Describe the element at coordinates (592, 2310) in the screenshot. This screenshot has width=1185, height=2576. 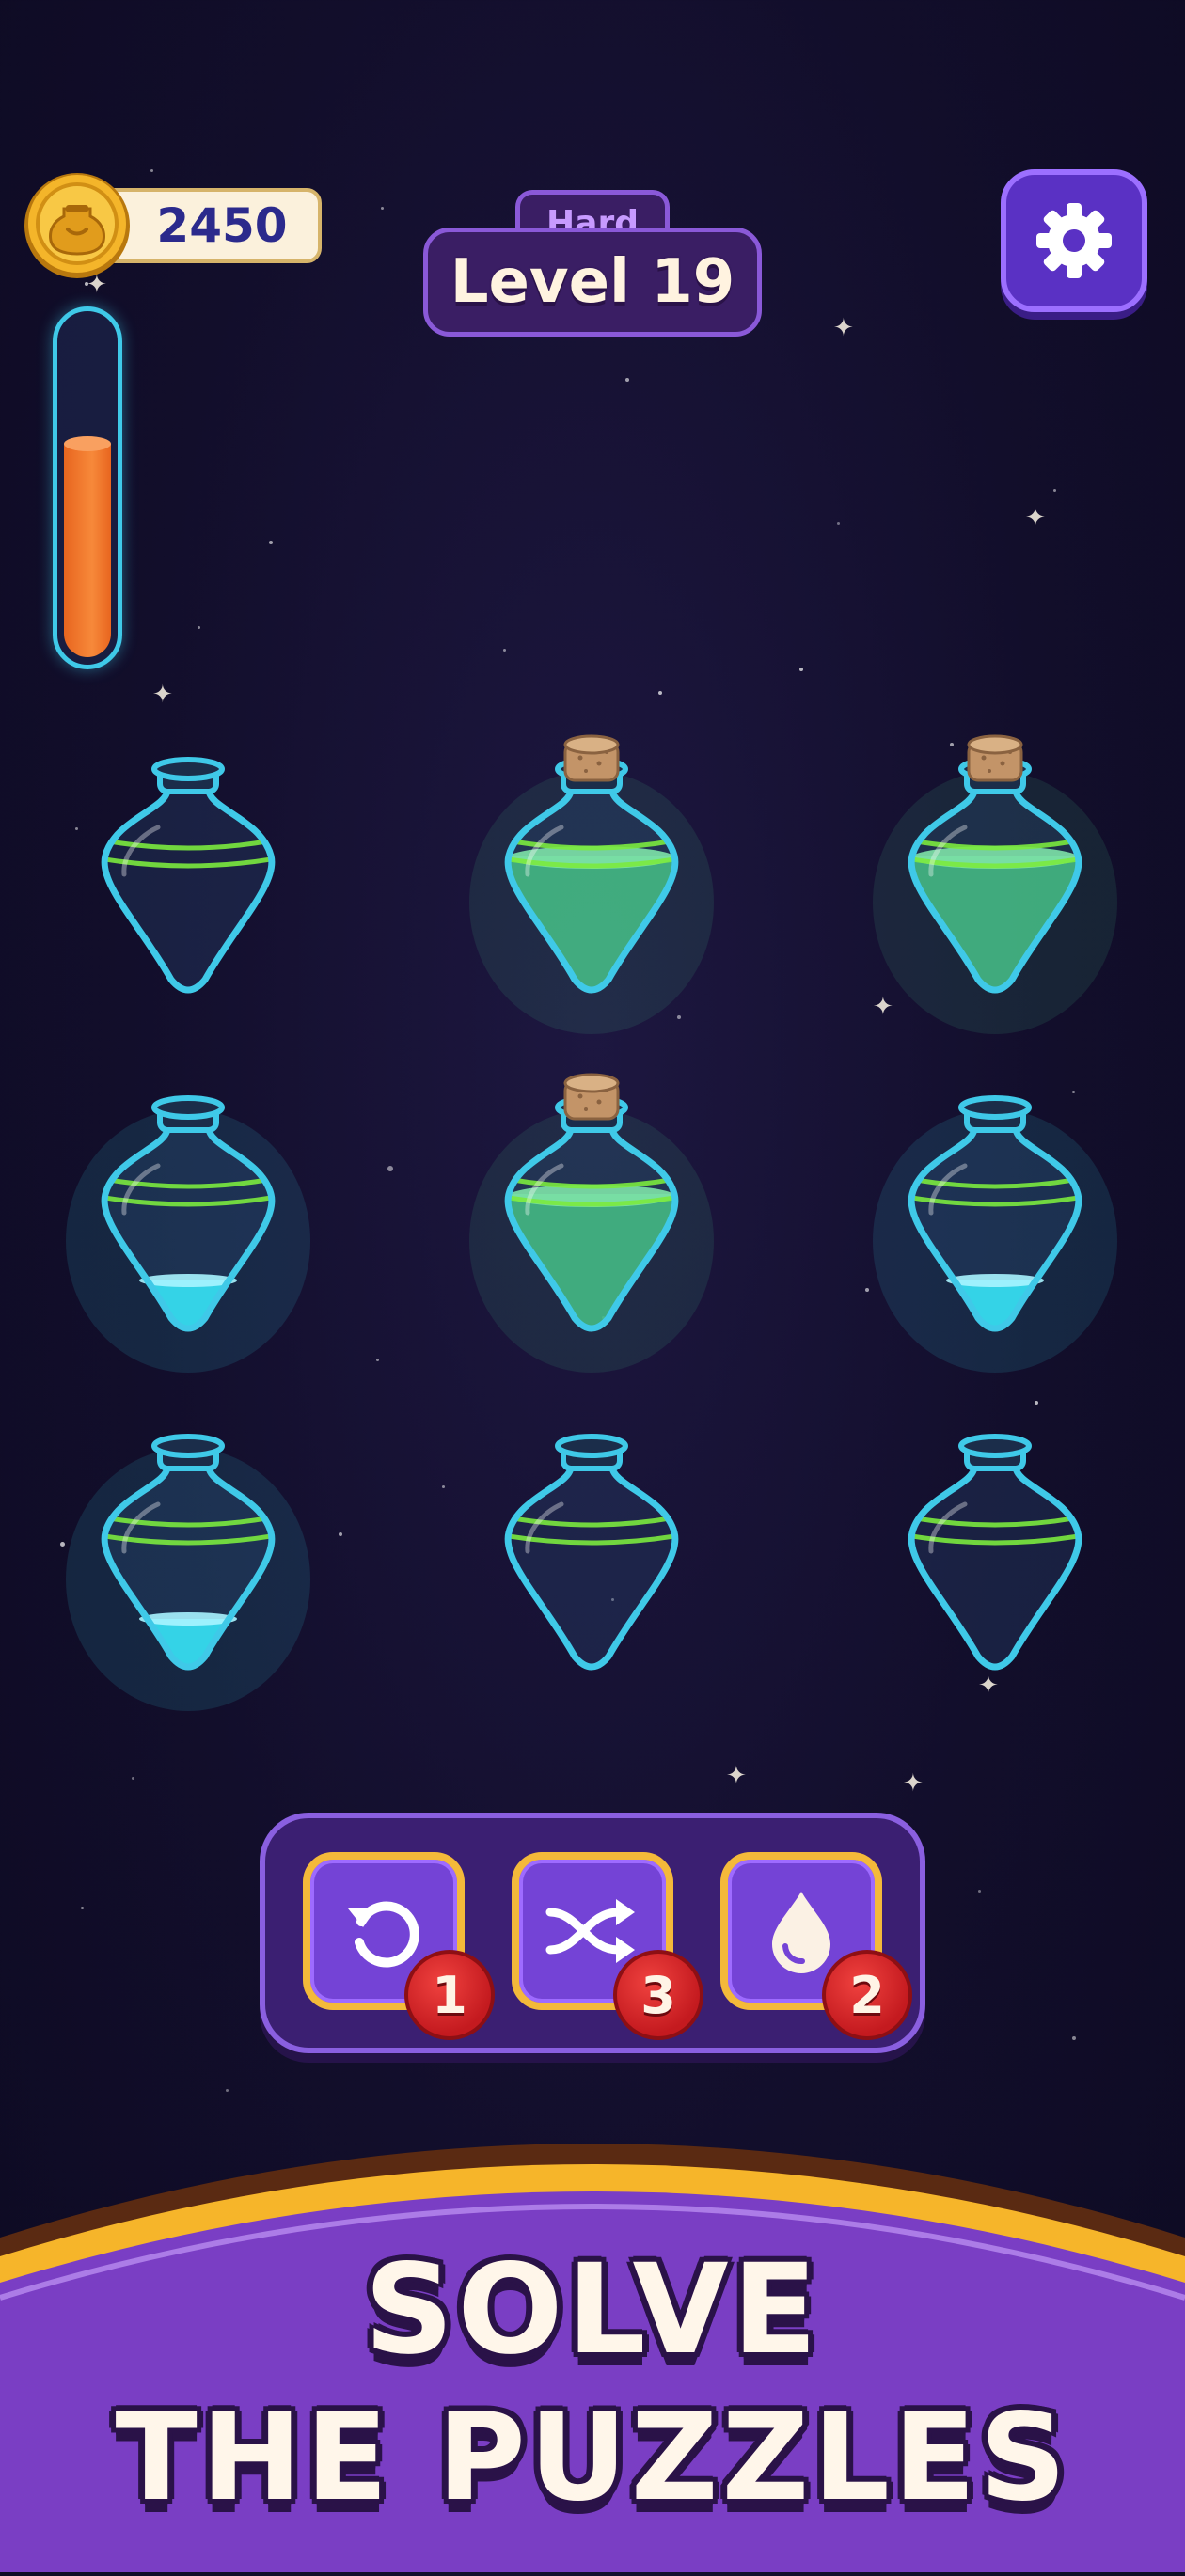
I see `banner-headline-line1: SOLVE` at that location.